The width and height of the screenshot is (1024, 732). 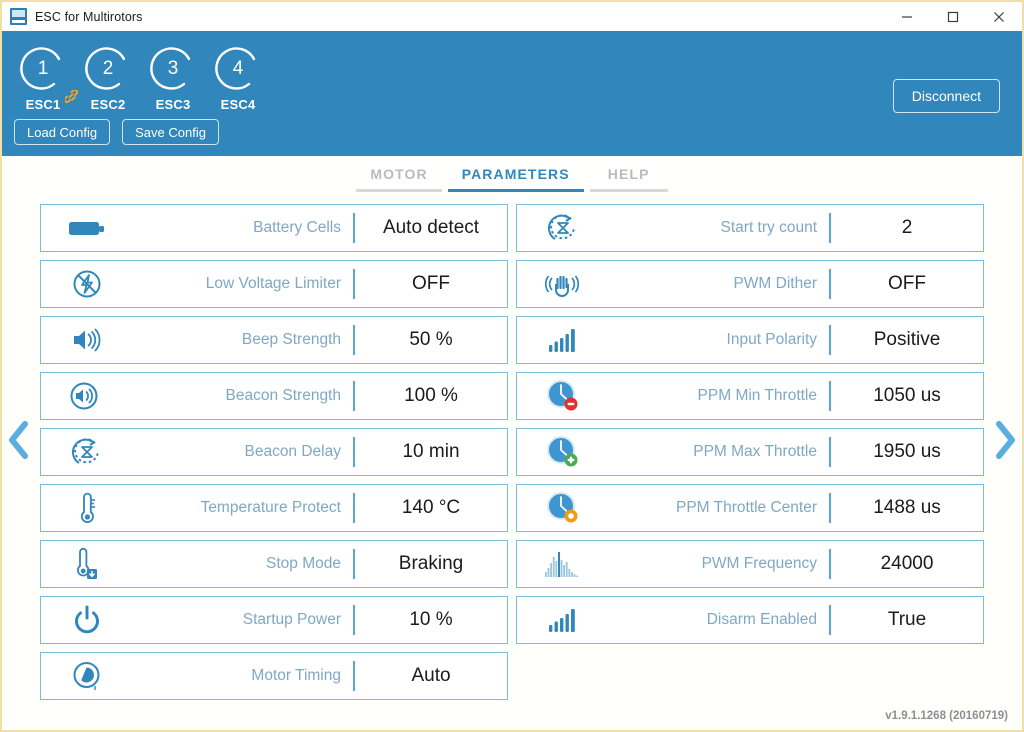 I want to click on param-value: 1050 us, so click(x=907, y=395).